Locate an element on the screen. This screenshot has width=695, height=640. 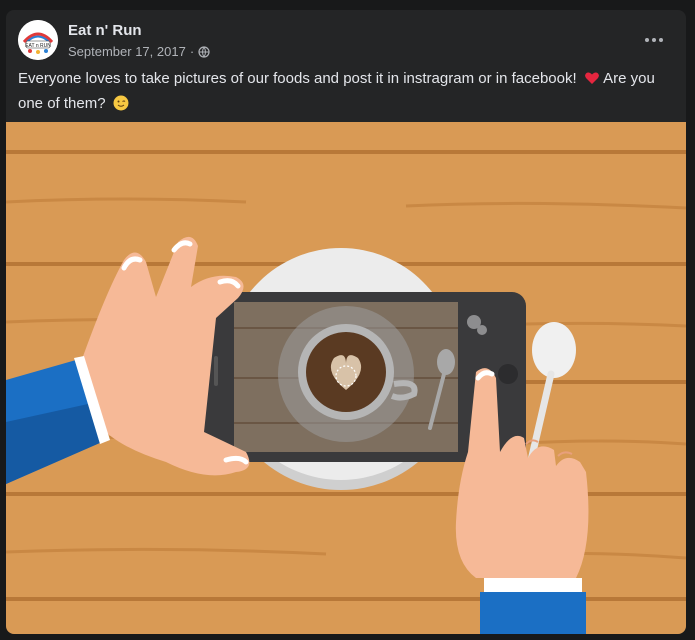
page-avatar: EAT n RUN is located at coordinates (38, 40).